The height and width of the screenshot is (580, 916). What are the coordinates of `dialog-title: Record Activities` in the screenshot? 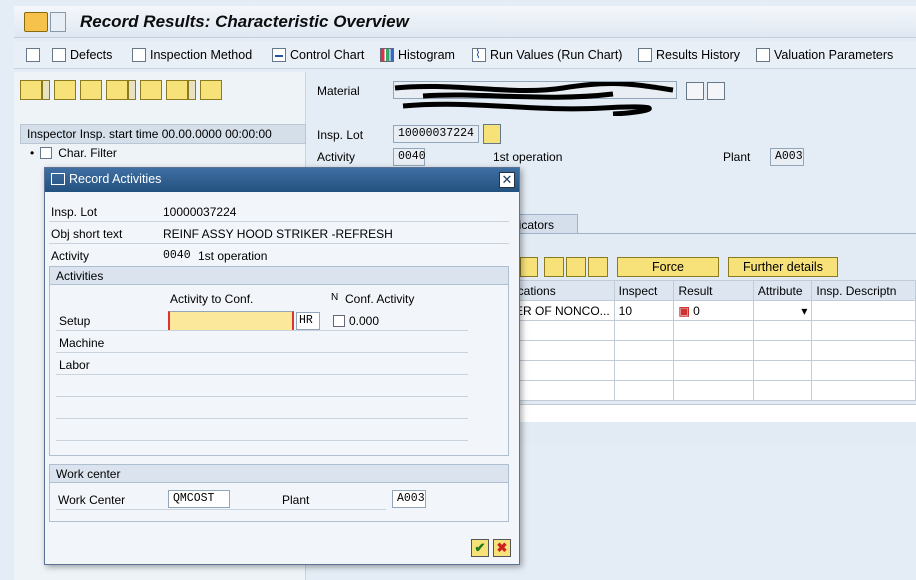 It's located at (115, 179).